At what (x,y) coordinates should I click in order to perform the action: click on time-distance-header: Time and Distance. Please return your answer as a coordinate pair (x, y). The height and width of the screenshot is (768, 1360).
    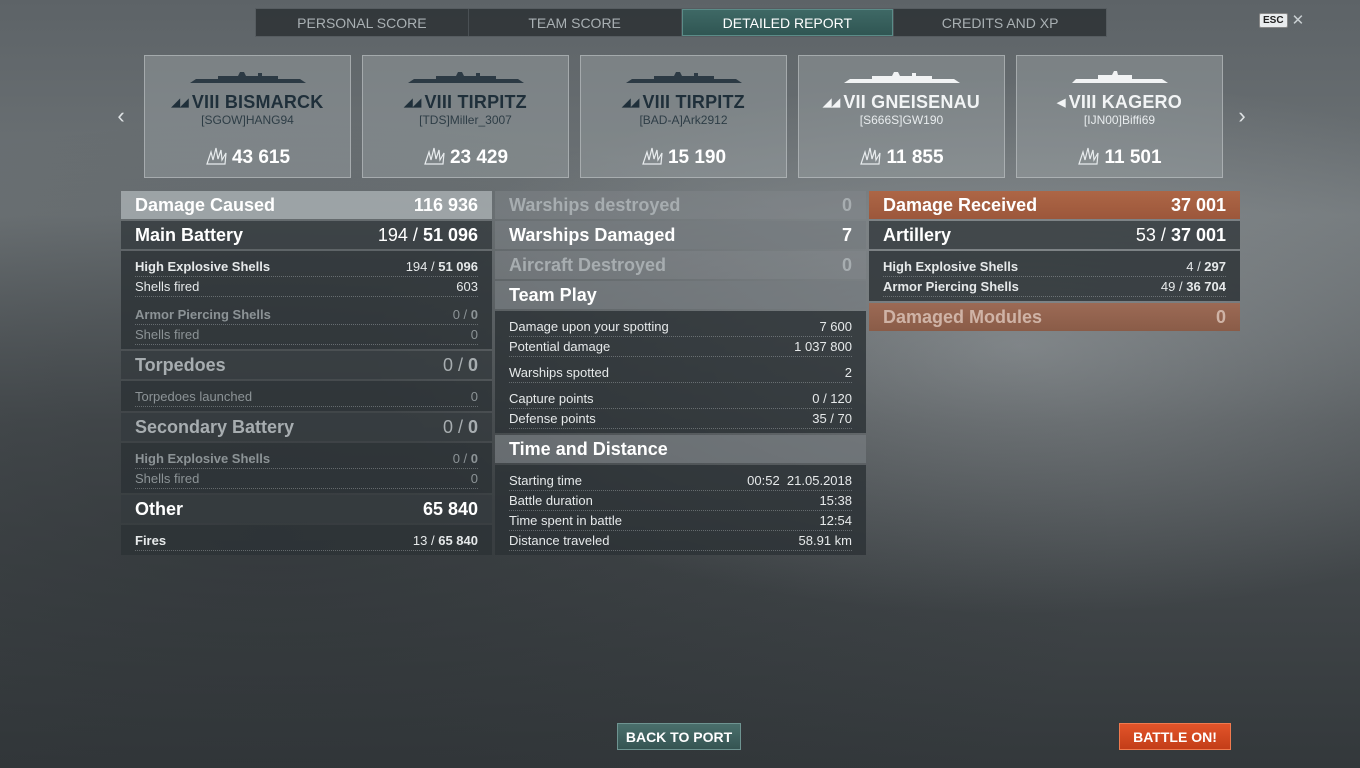
    Looking at the image, I should click on (680, 449).